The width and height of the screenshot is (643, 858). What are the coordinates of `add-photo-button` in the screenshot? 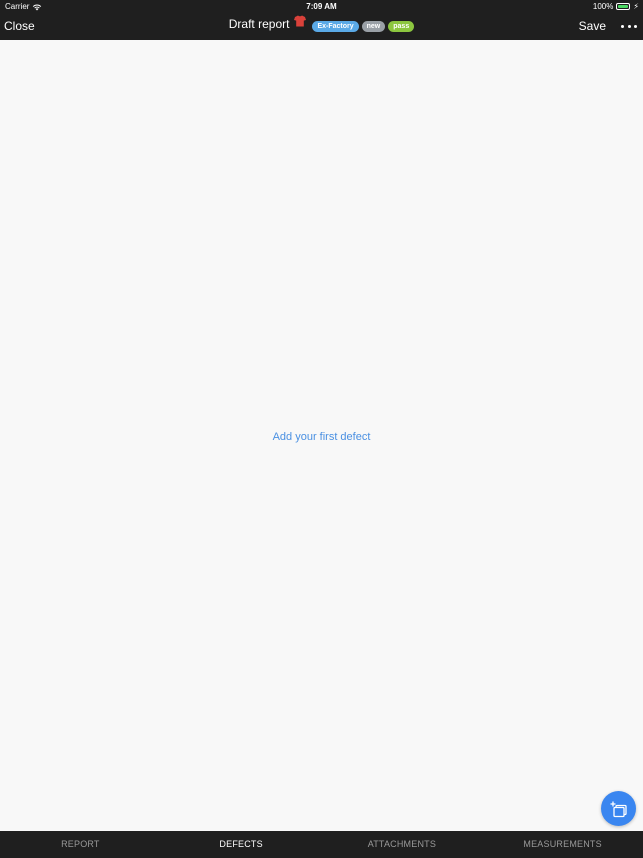 It's located at (618, 808).